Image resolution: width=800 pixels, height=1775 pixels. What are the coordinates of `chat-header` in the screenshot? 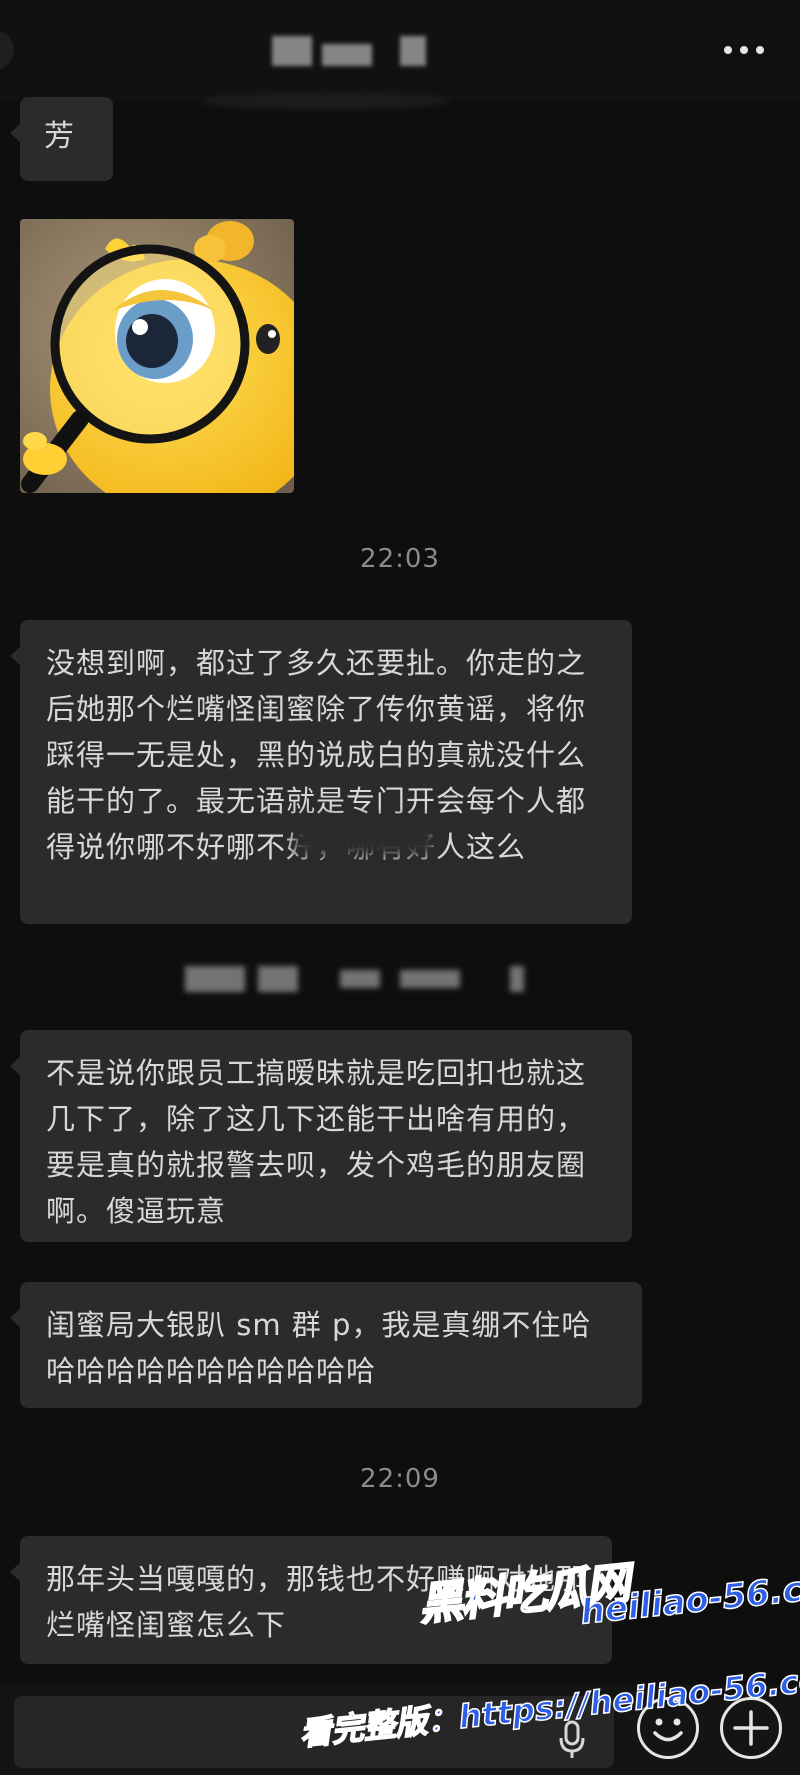 It's located at (400, 50).